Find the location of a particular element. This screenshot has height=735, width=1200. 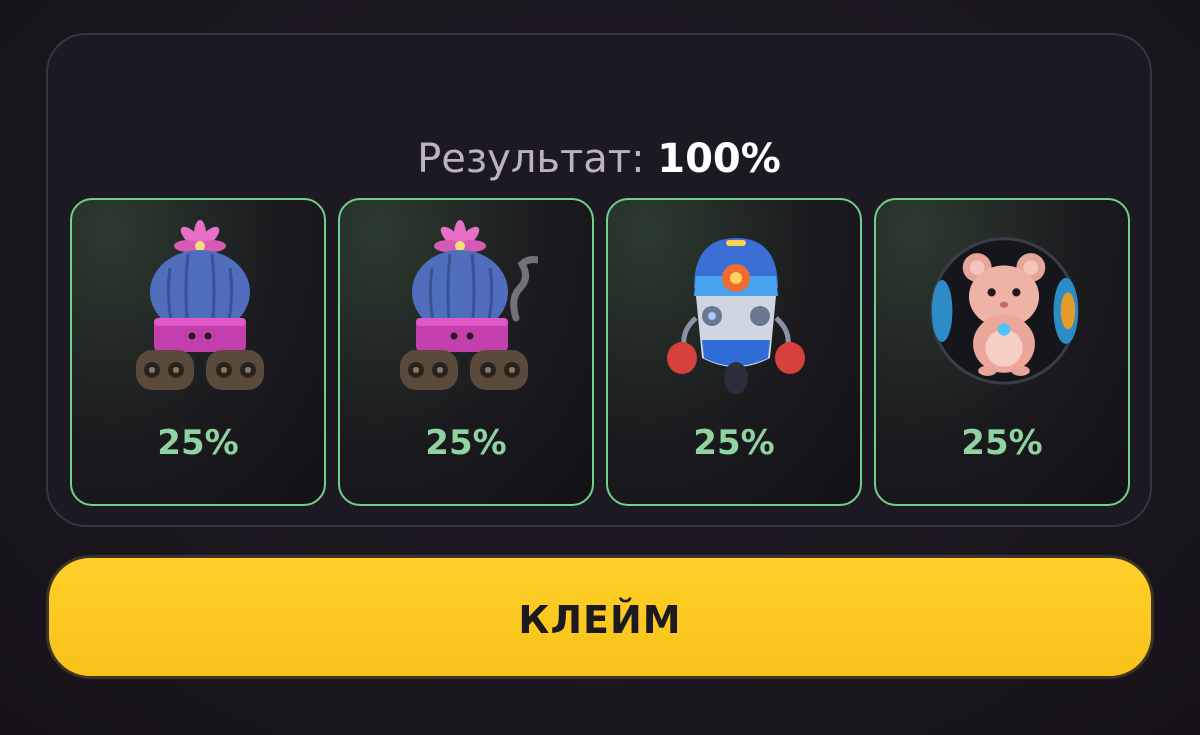

reward-card-cactus-robot: 25% is located at coordinates (198, 352).